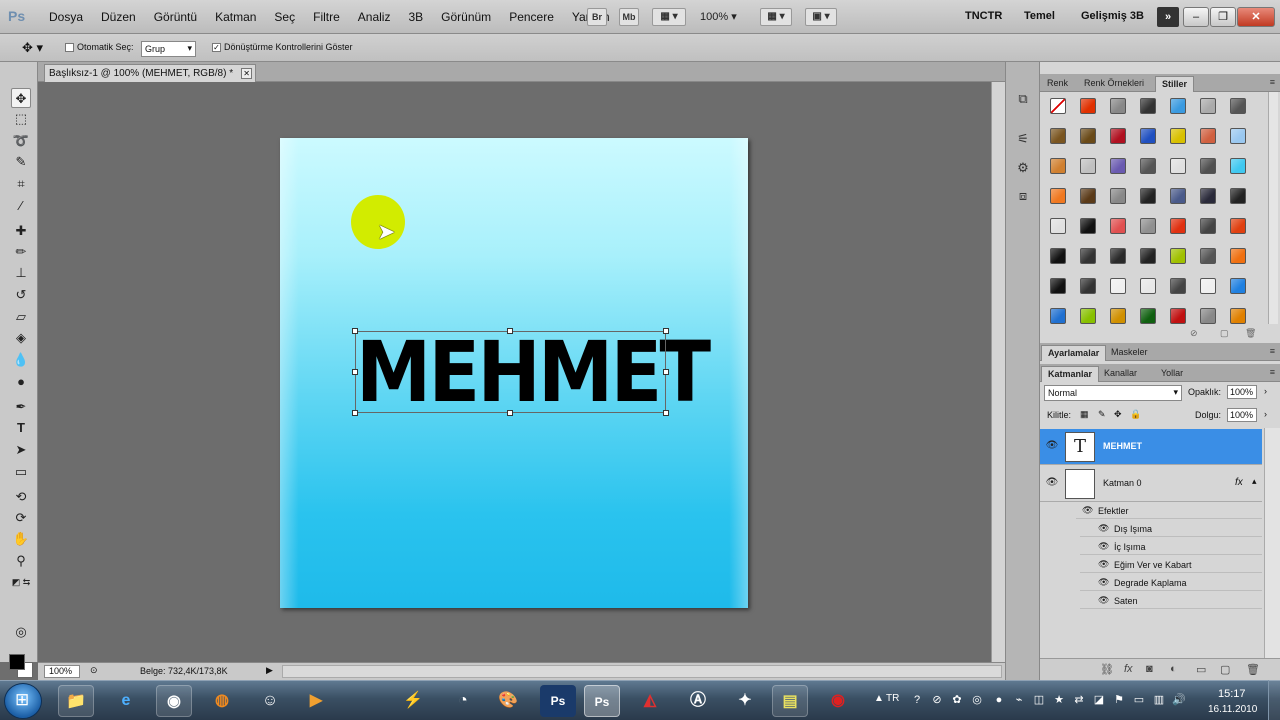  What do you see at coordinates (1172, 374) in the screenshot?
I see `tab-paths: Yollar` at bounding box center [1172, 374].